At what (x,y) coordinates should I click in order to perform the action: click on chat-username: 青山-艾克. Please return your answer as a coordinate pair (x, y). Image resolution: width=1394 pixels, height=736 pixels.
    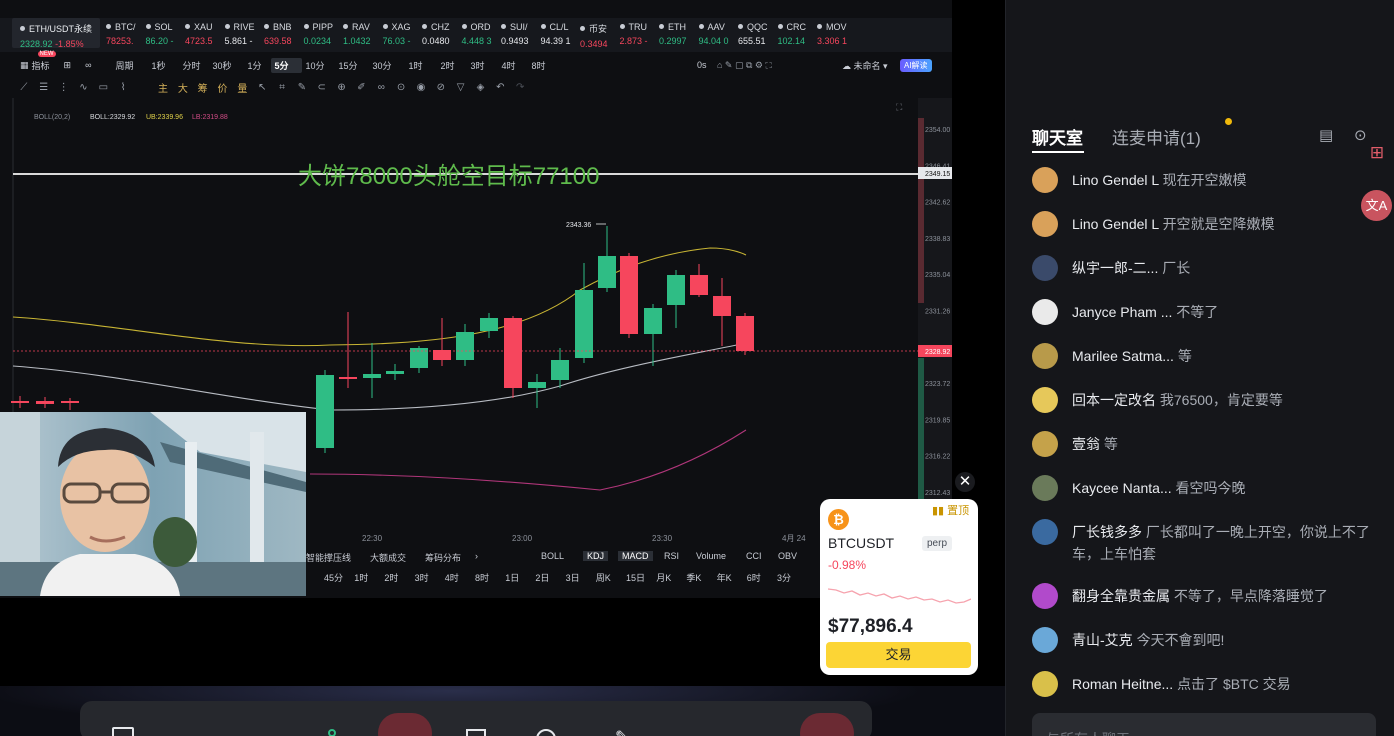
    Looking at the image, I should click on (1102, 640).